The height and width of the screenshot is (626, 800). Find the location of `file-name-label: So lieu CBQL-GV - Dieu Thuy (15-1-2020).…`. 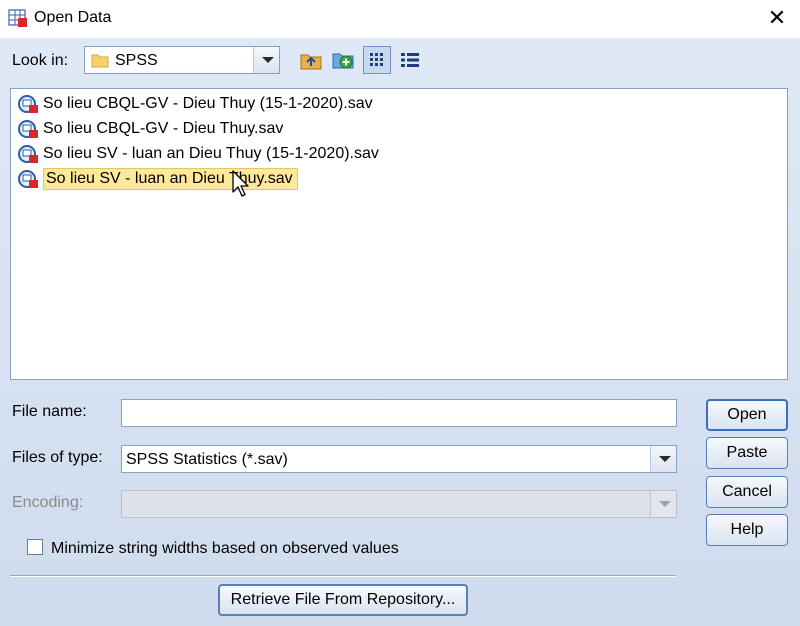

file-name-label: So lieu CBQL-GV - Dieu Thuy (15-1-2020).… is located at coordinates (208, 103).